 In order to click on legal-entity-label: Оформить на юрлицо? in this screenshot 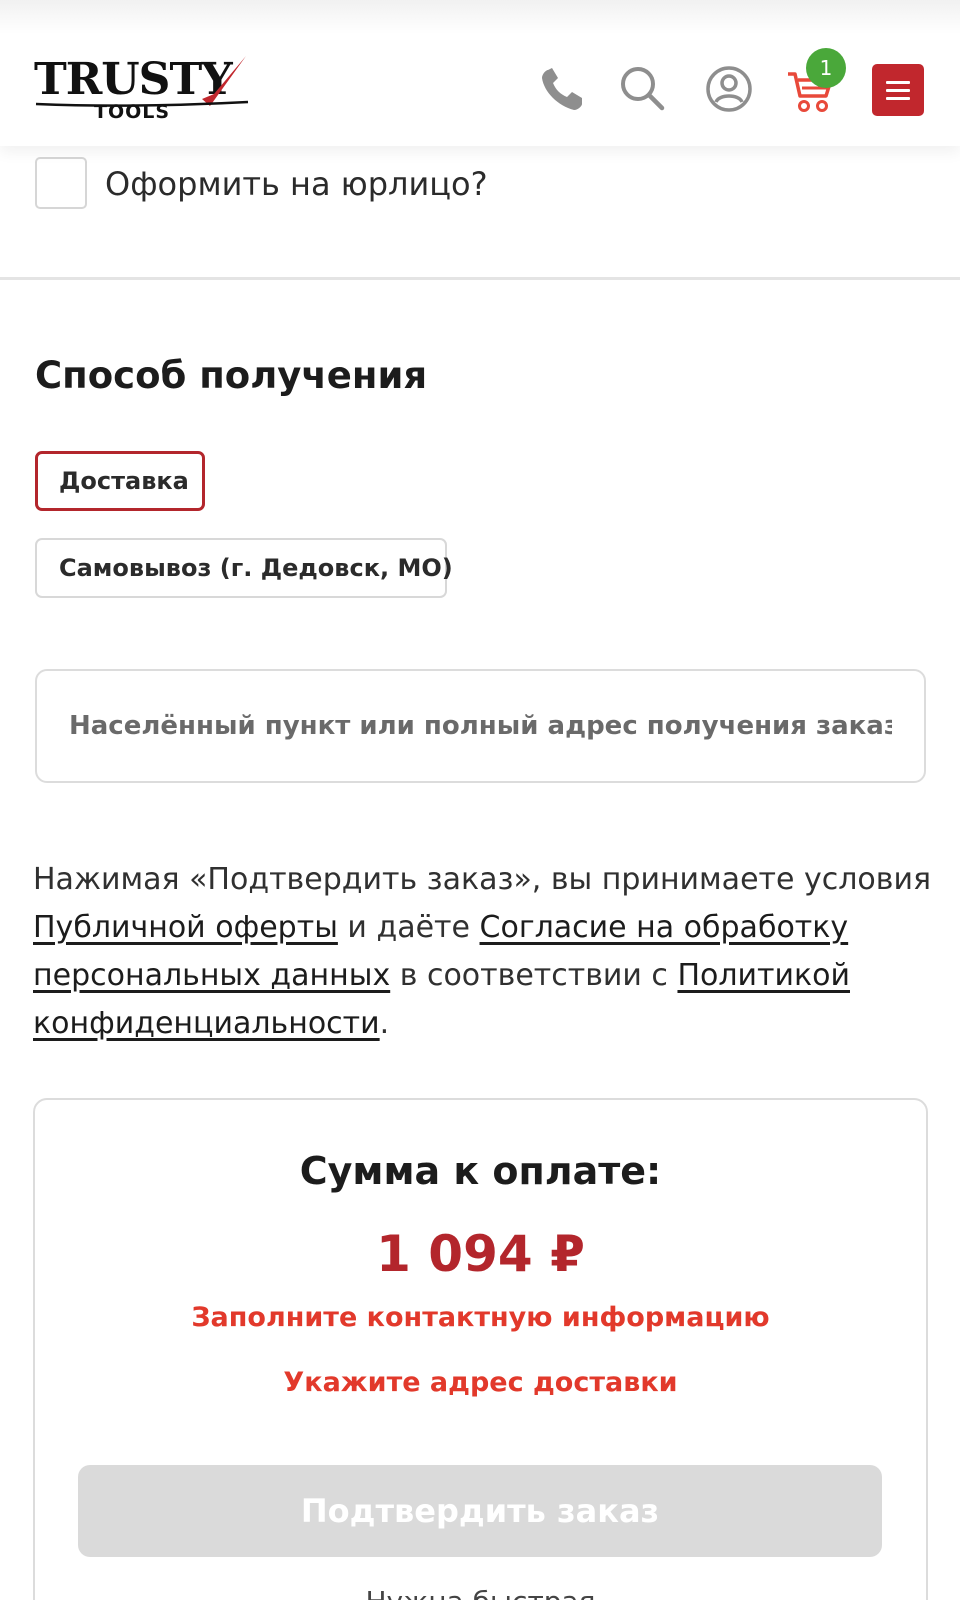, I will do `click(296, 184)`.